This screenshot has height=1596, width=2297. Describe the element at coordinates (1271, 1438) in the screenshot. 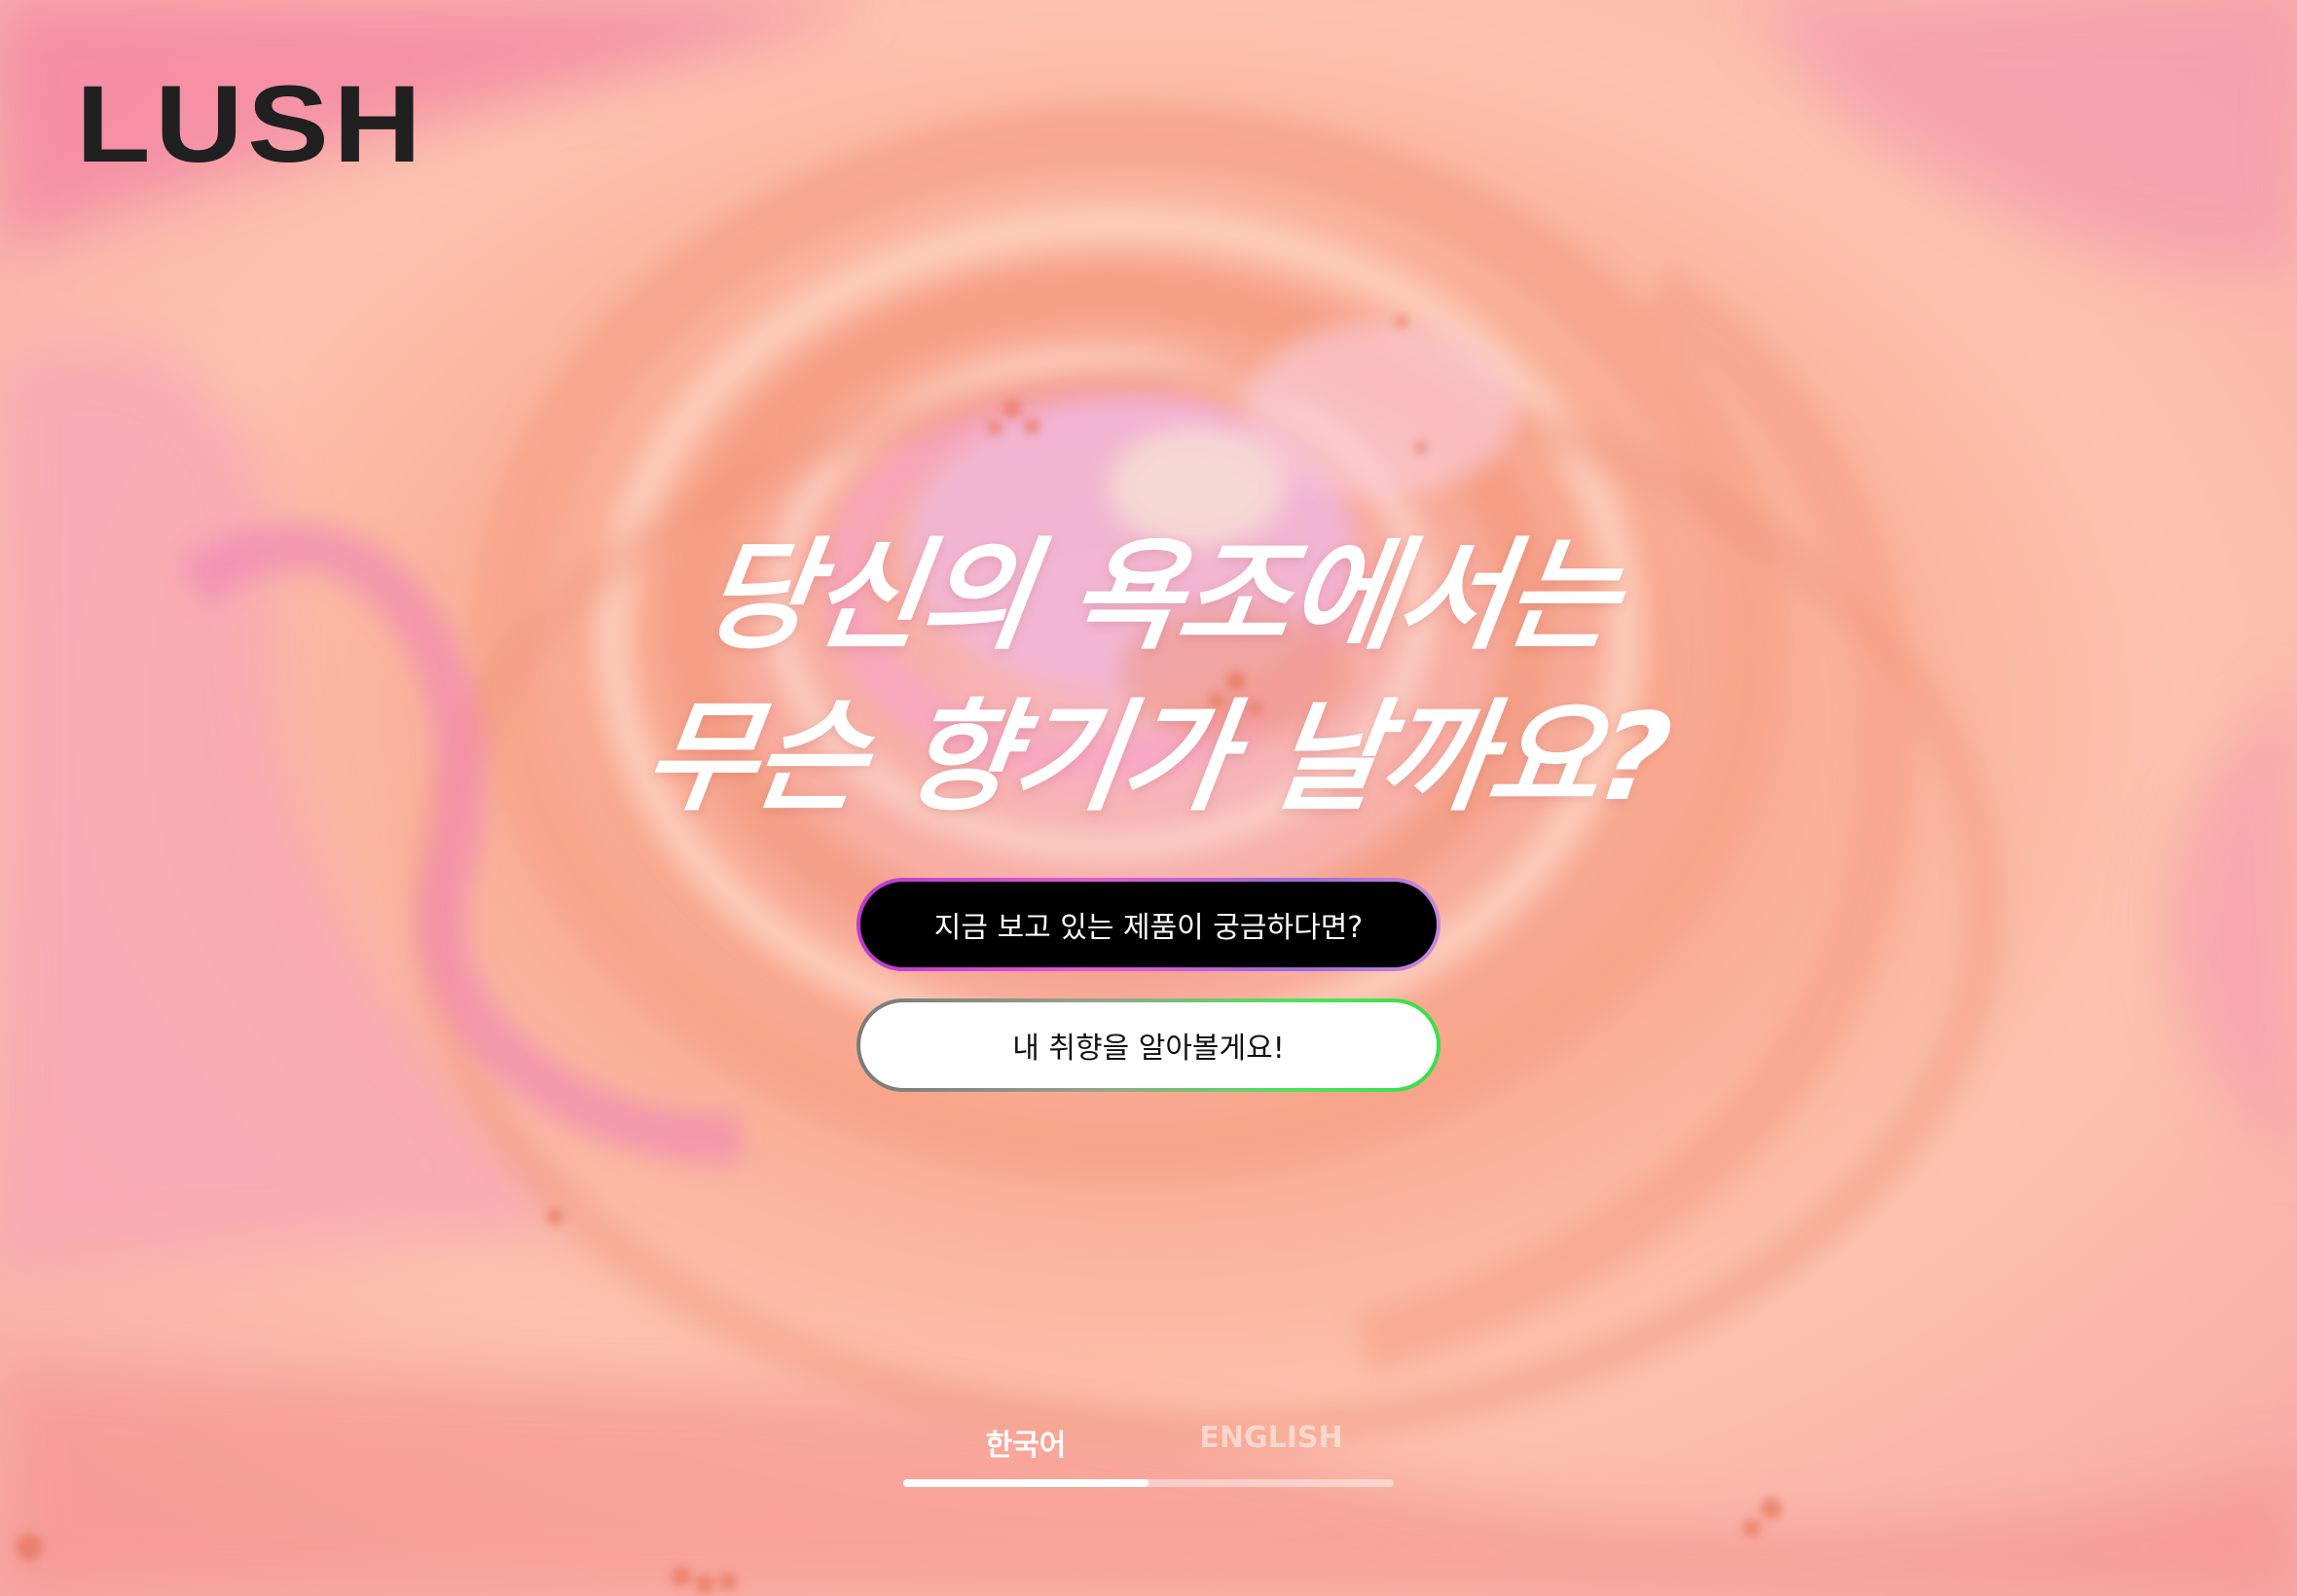

I see `tab-english: ENGLISH` at that location.